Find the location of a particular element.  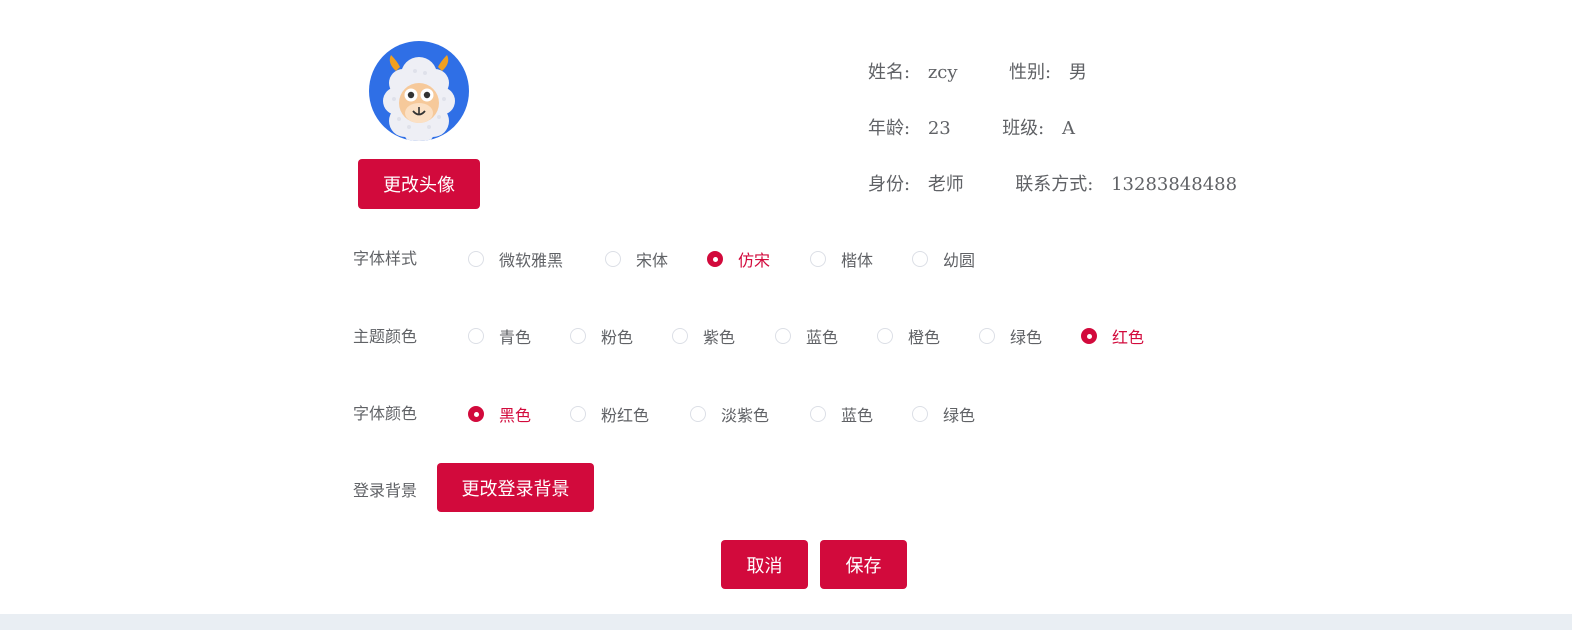

name-value: zcy is located at coordinates (942, 72).